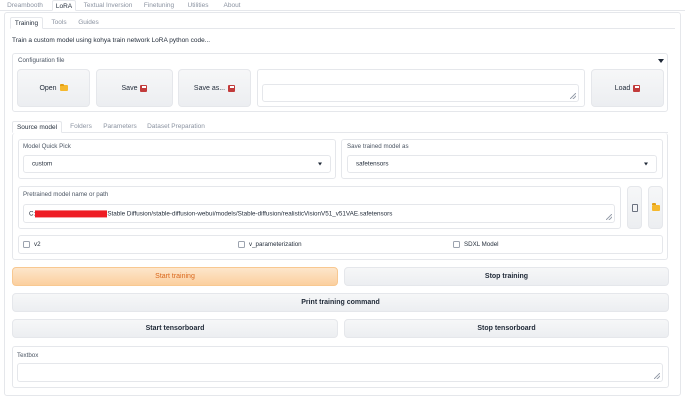  I want to click on subtab-guides: Guides, so click(88, 23).